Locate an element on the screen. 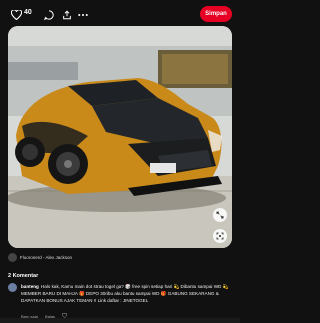 The width and height of the screenshot is (320, 323). comment-username: banteng is located at coordinates (30, 286).